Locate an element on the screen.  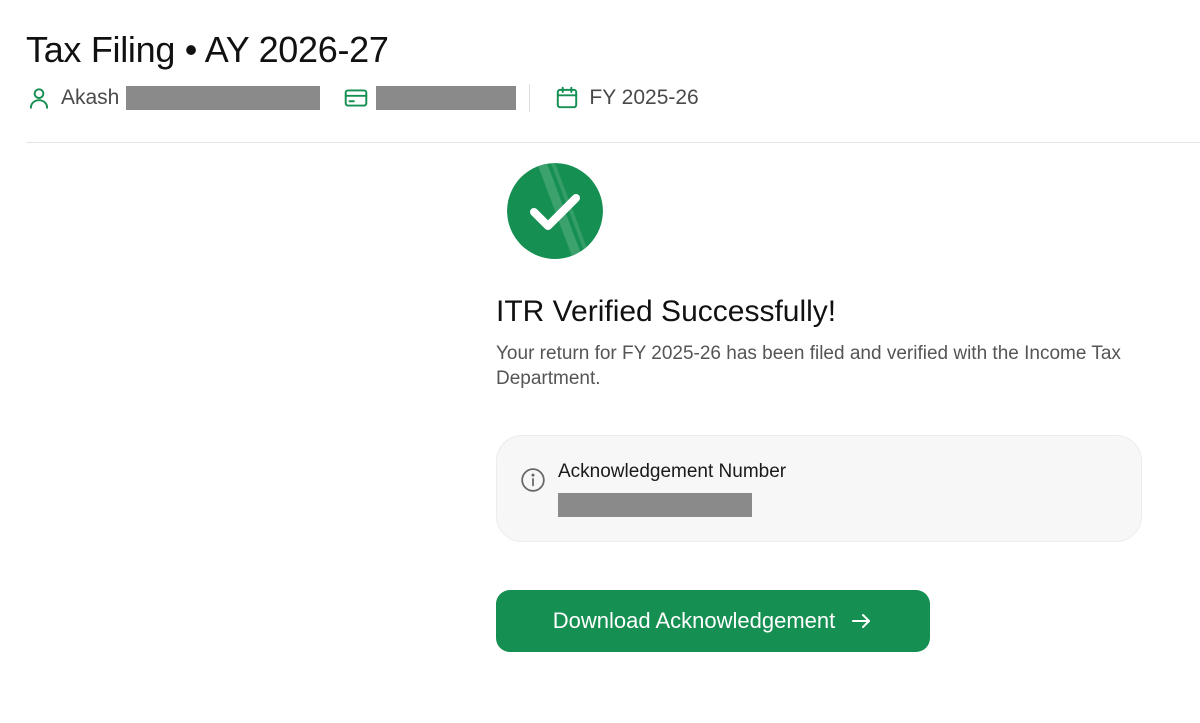
info-icon is located at coordinates (533, 480).